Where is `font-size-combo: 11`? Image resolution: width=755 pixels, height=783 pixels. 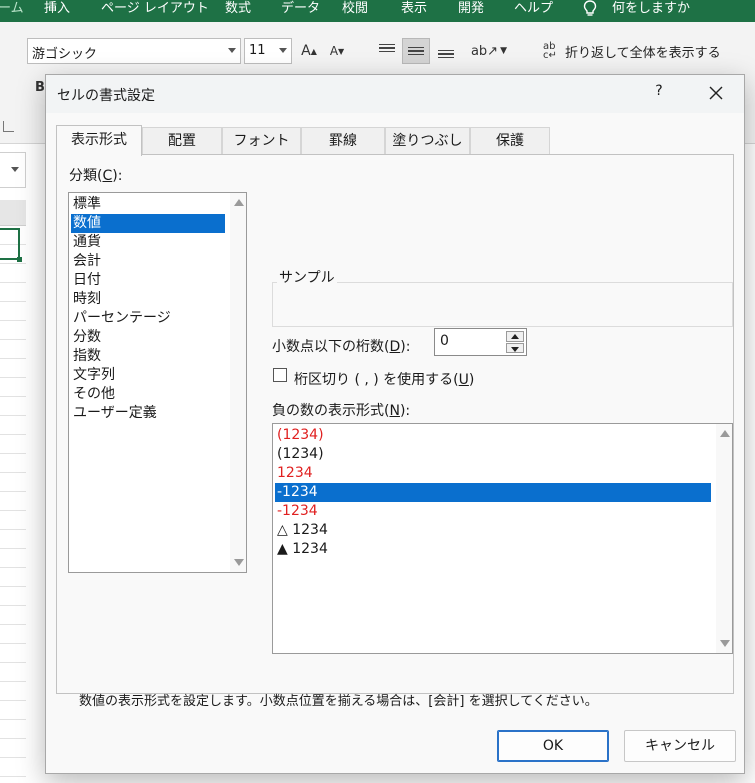
font-size-combo: 11 is located at coordinates (268, 51).